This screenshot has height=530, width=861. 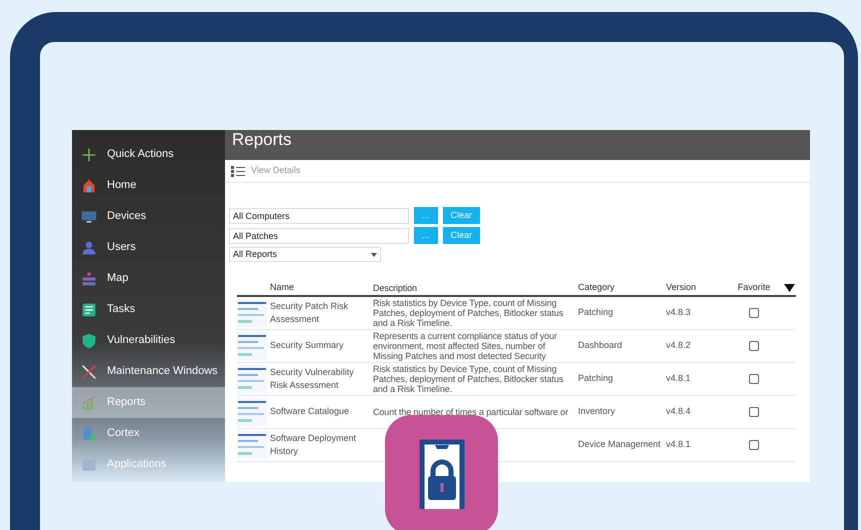 I want to click on house-icon, so click(x=89, y=186).